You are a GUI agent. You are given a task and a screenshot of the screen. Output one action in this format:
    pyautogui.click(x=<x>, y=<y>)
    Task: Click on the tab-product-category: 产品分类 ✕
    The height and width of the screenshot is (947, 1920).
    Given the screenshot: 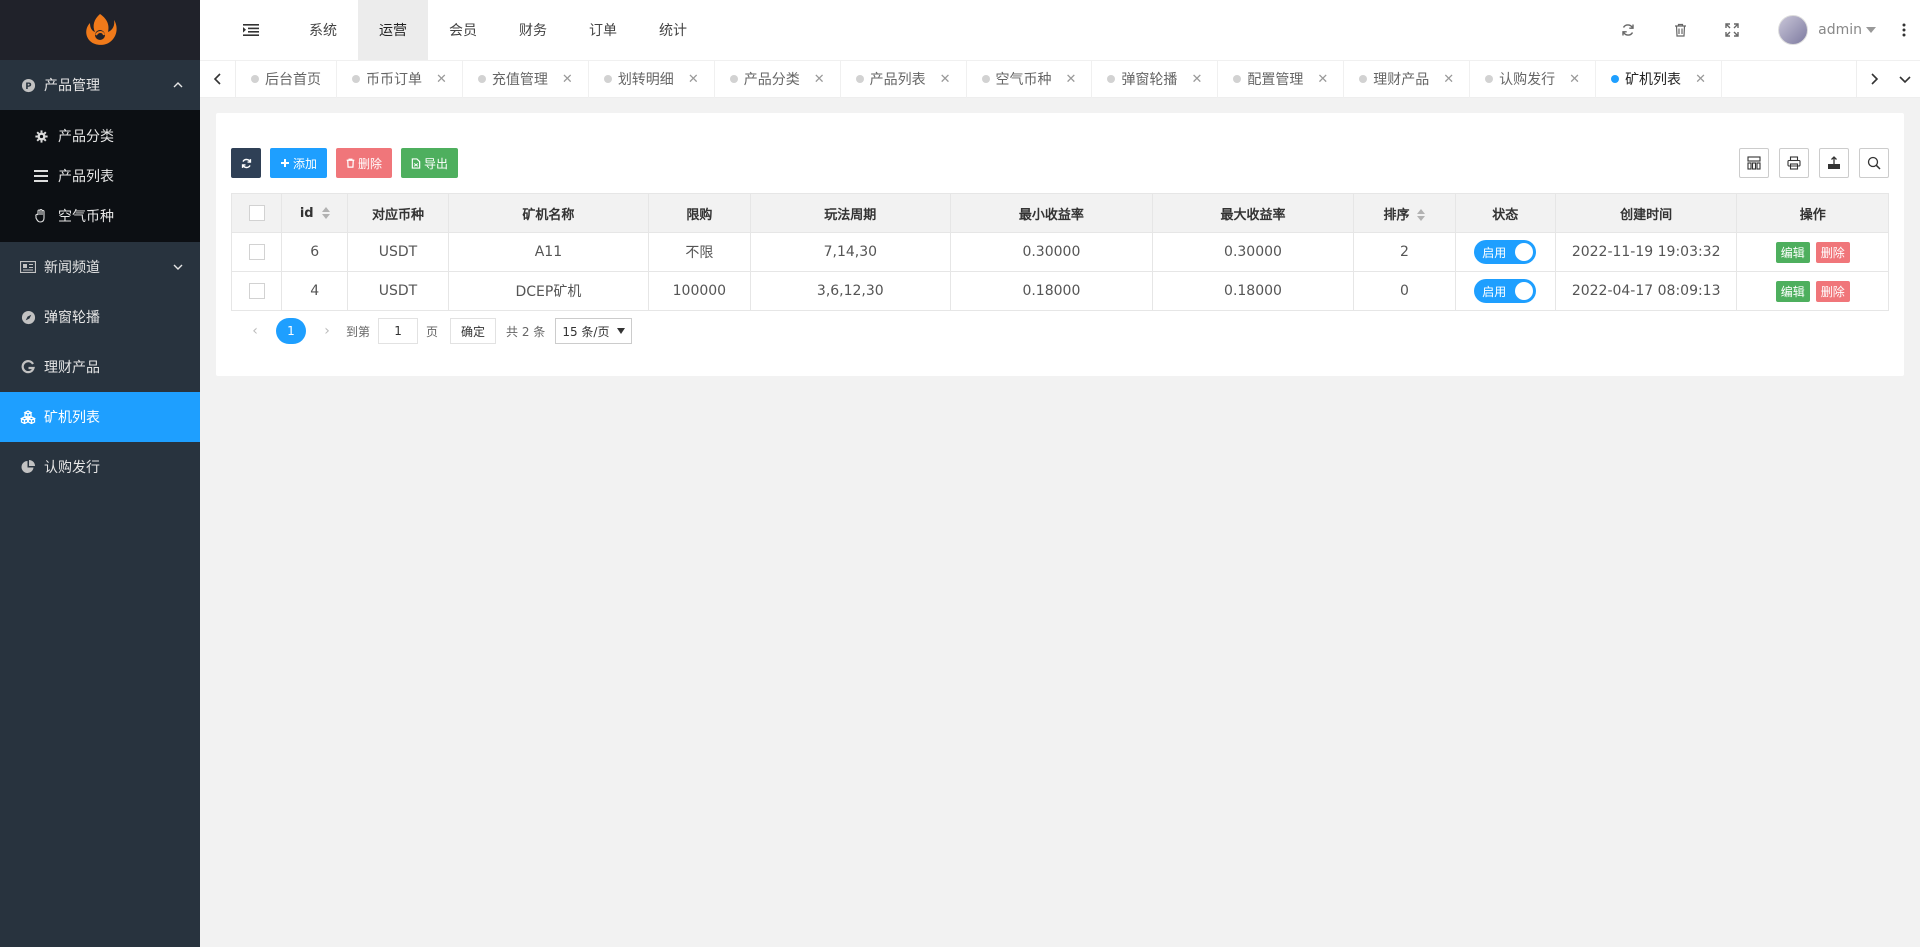 What is the action you would take?
    pyautogui.click(x=778, y=79)
    